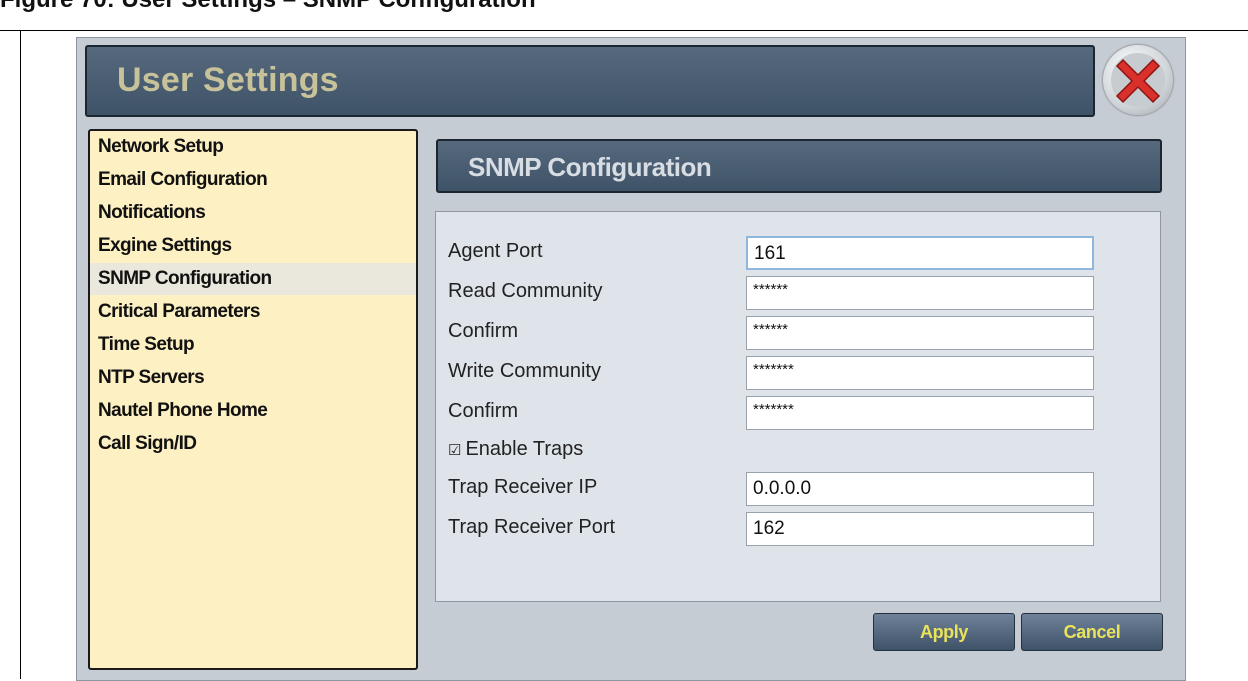 The width and height of the screenshot is (1248, 681). Describe the element at coordinates (525, 291) in the screenshot. I see `read-community-label: Read Community` at that location.